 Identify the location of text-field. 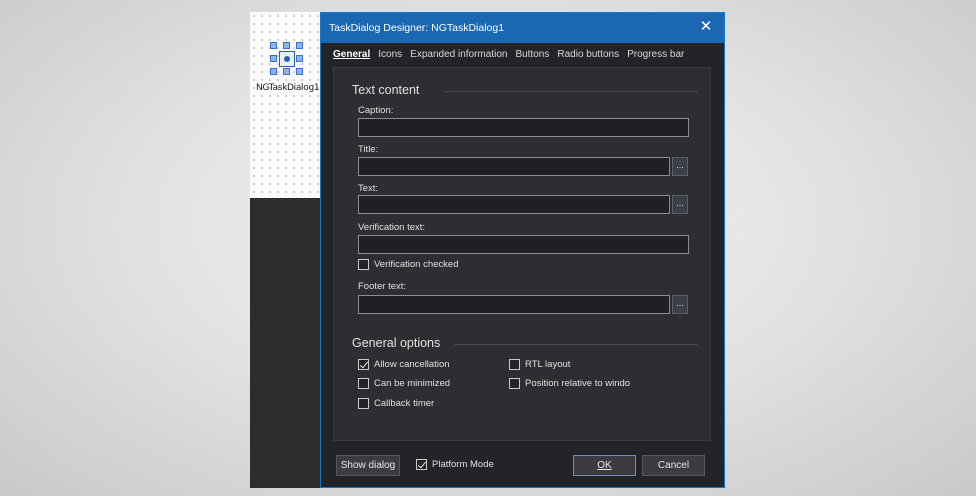
(514, 204).